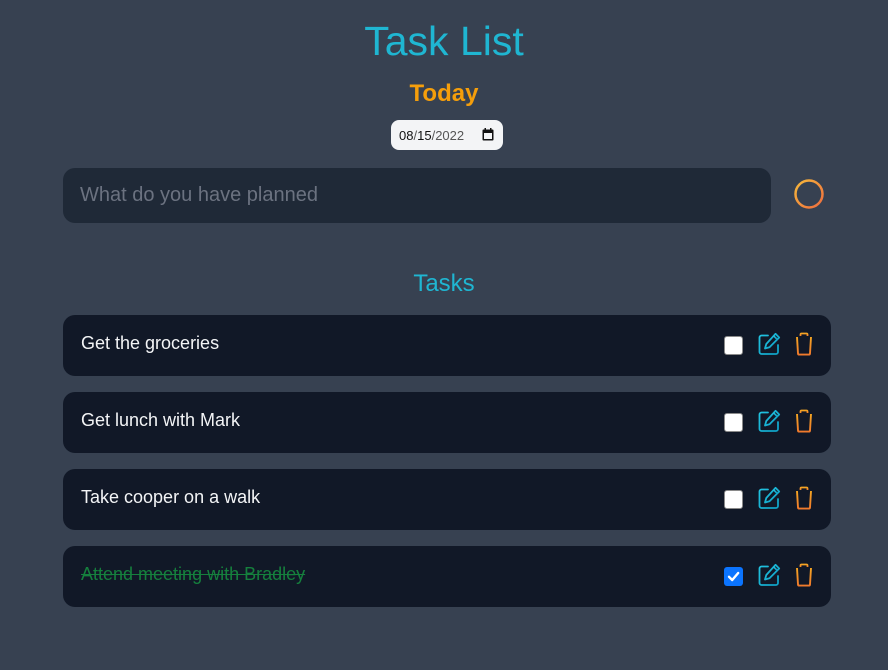  I want to click on date-day: 15, so click(424, 135).